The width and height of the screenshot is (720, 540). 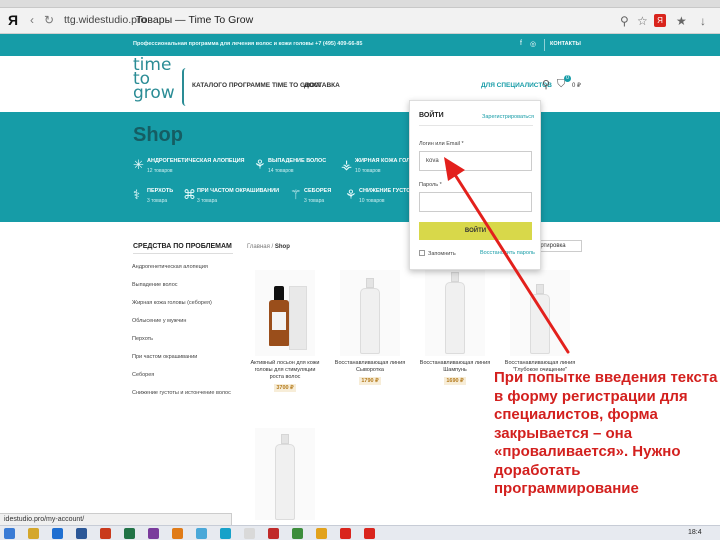 What do you see at coordinates (9, 533) in the screenshot?
I see `start-icon` at bounding box center [9, 533].